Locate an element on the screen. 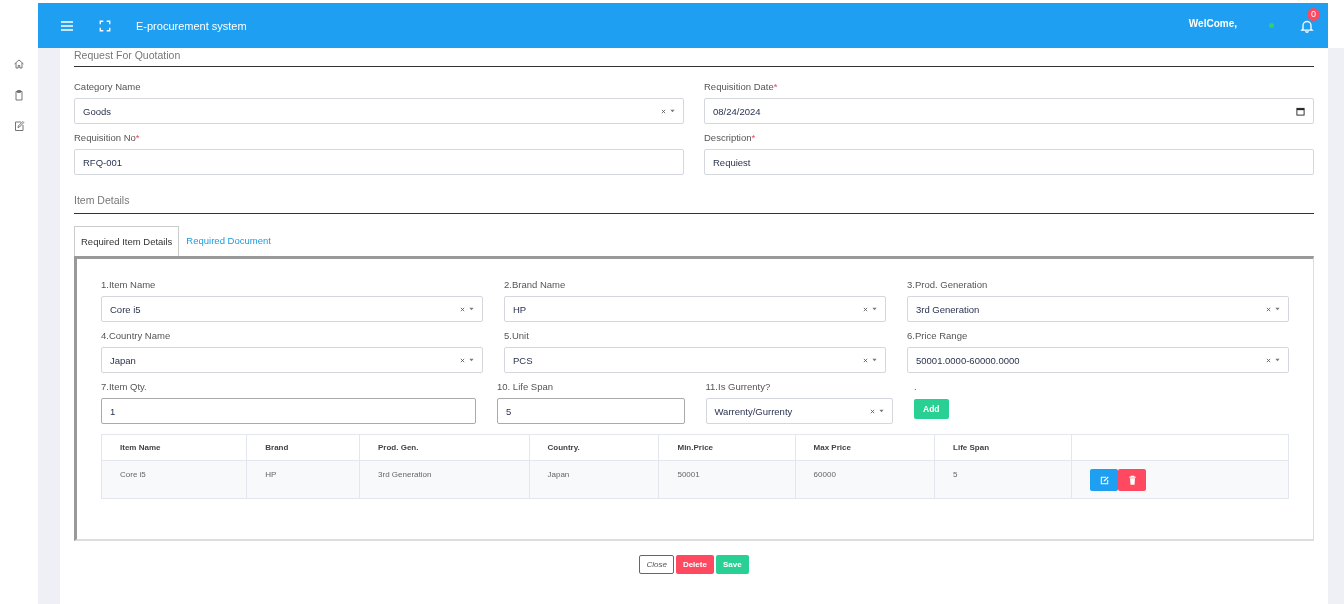  field-label: . is located at coordinates (915, 386).